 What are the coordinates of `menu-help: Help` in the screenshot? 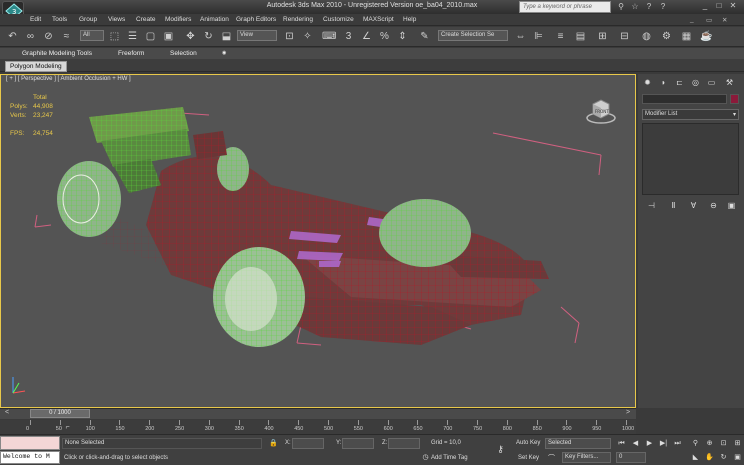 It's located at (409, 19).